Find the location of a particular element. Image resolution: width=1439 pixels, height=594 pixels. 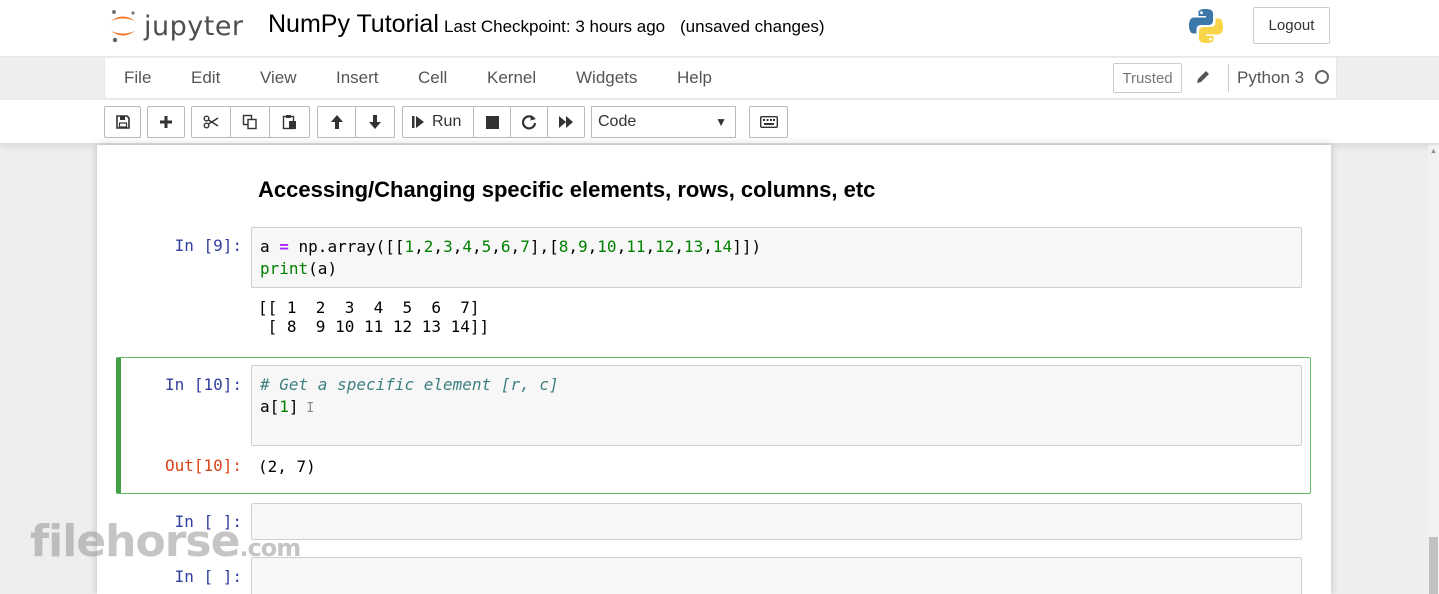

restart-icon is located at coordinates (529, 122).